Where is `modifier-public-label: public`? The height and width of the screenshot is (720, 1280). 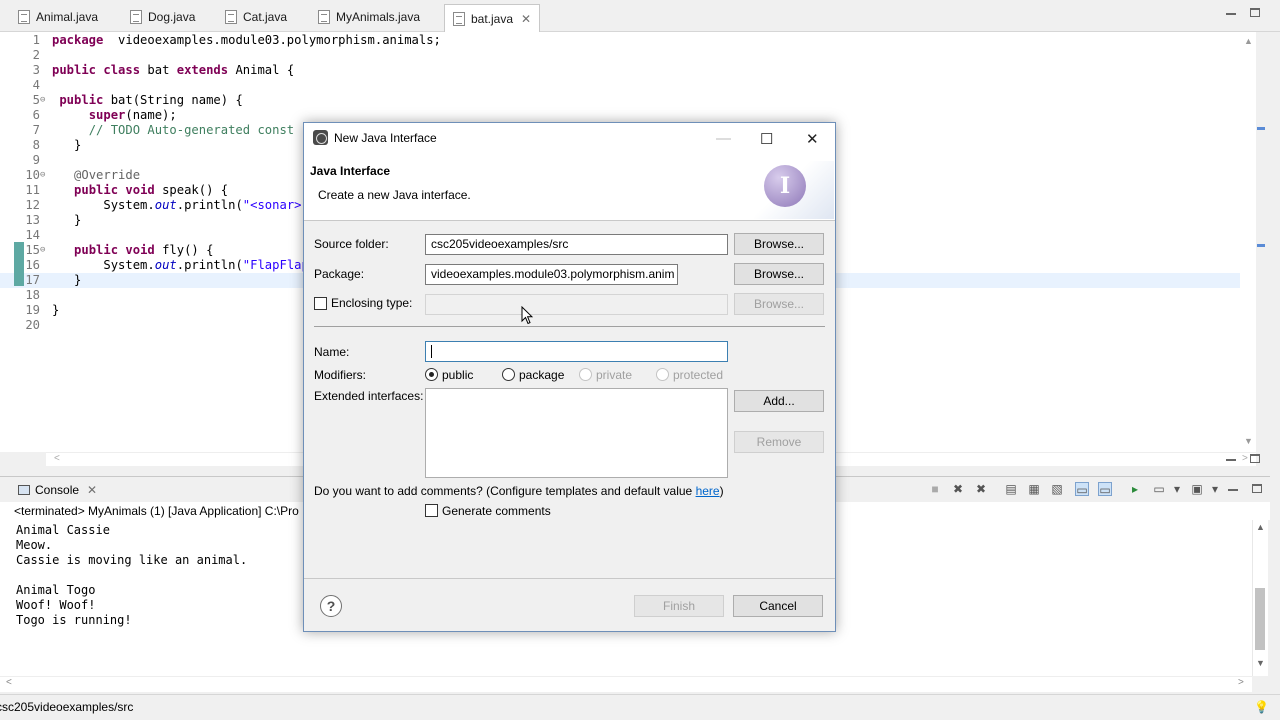 modifier-public-label: public is located at coordinates (458, 375).